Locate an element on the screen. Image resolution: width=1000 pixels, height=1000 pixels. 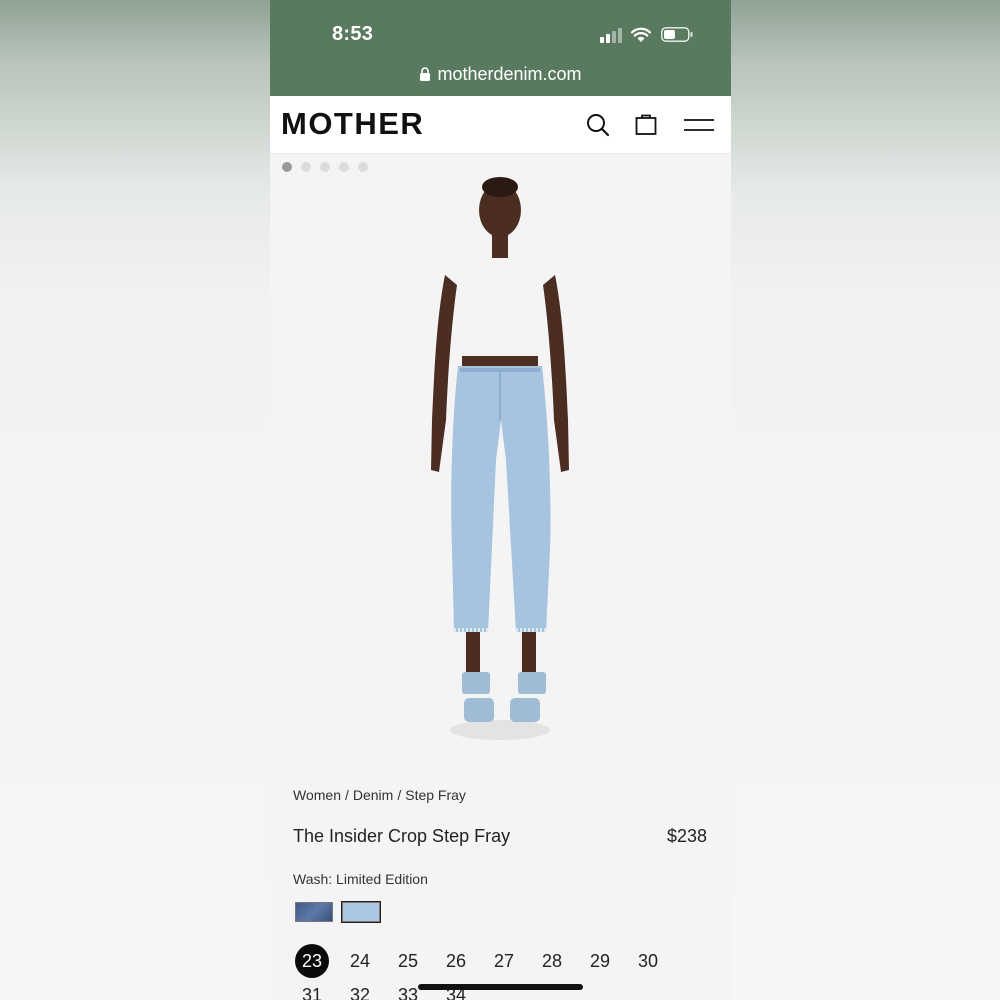
wash-label: Wash: Limited Edition is located at coordinates (360, 879).